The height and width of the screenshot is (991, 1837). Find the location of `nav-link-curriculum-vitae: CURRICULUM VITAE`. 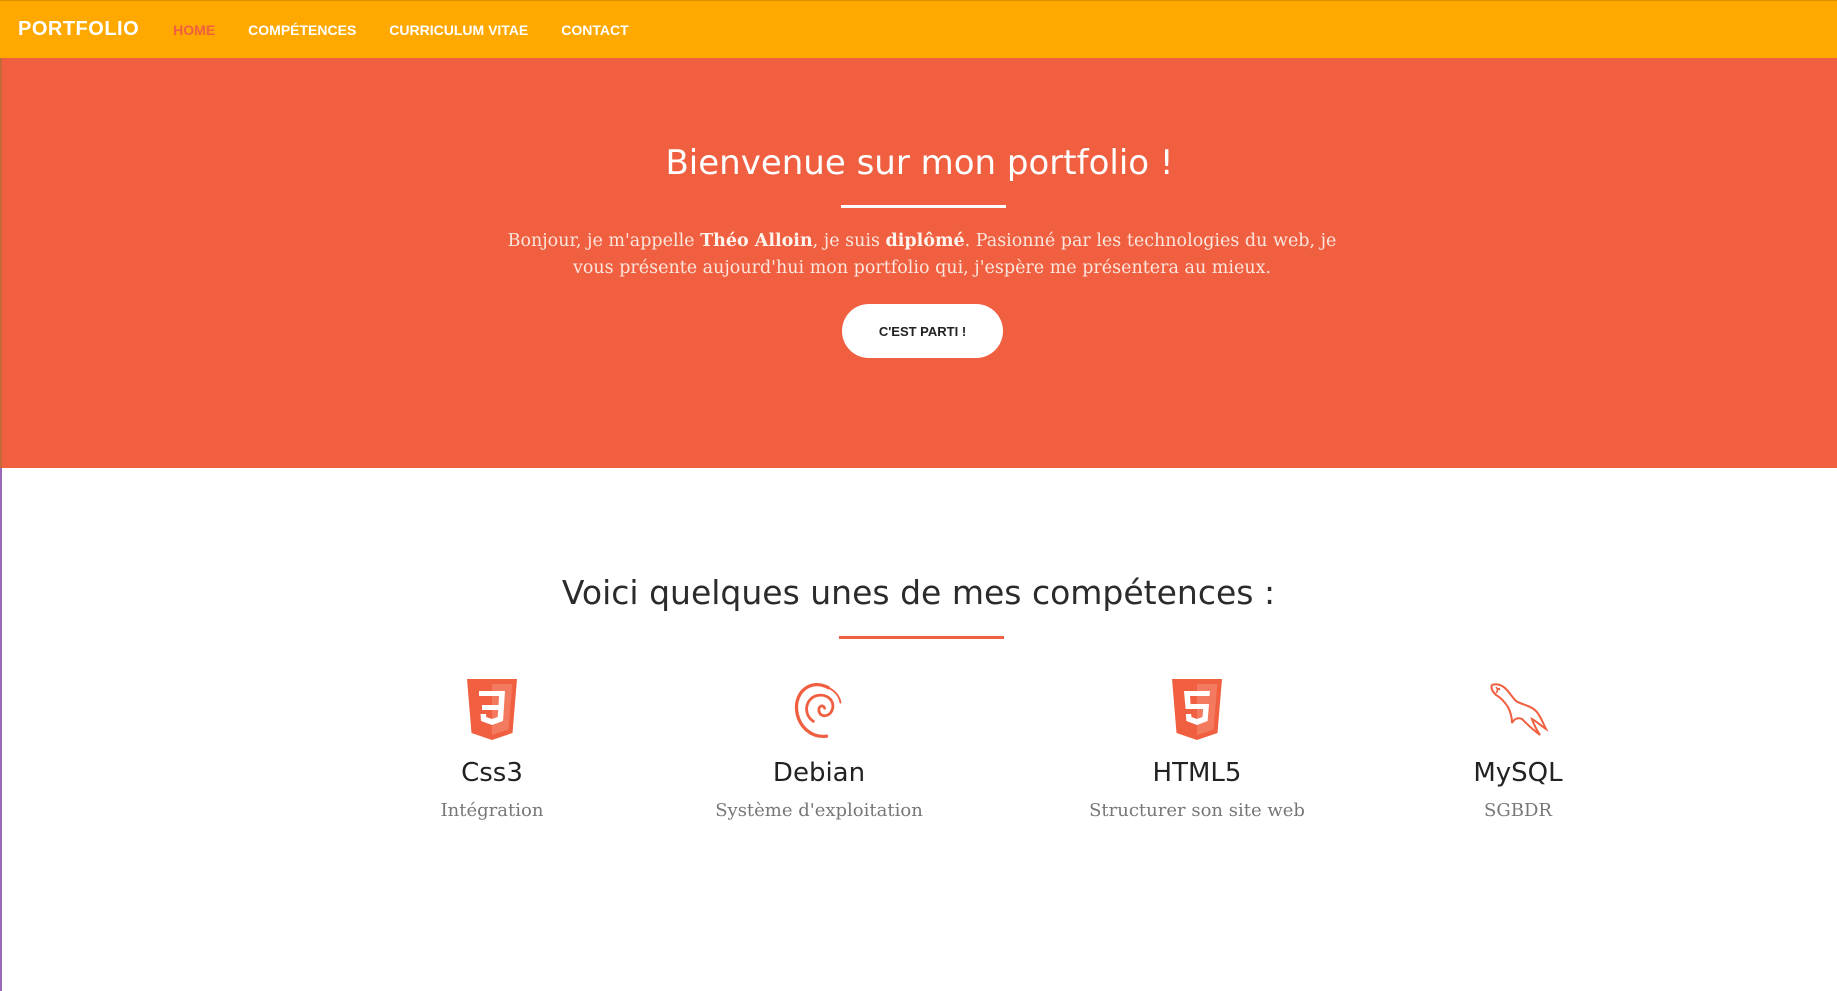

nav-link-curriculum-vitae: CURRICULUM VITAE is located at coordinates (458, 30).